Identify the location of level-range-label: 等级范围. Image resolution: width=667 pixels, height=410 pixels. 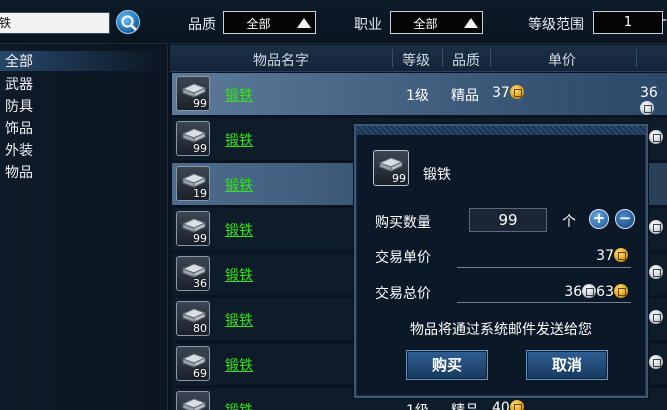
(556, 25).